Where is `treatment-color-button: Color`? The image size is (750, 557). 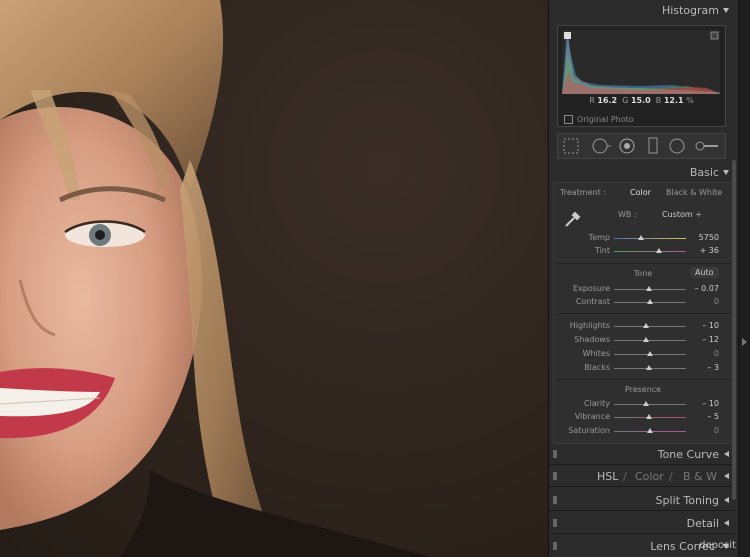
treatment-color-button: Color is located at coordinates (640, 192).